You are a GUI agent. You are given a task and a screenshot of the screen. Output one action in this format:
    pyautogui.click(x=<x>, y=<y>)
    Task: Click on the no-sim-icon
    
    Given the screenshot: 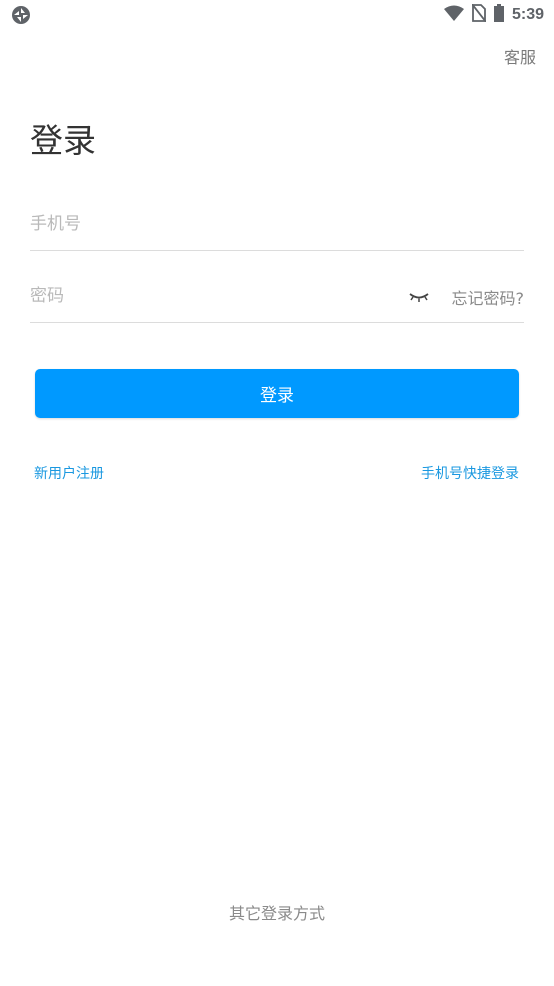 What is the action you would take?
    pyautogui.click(x=479, y=14)
    